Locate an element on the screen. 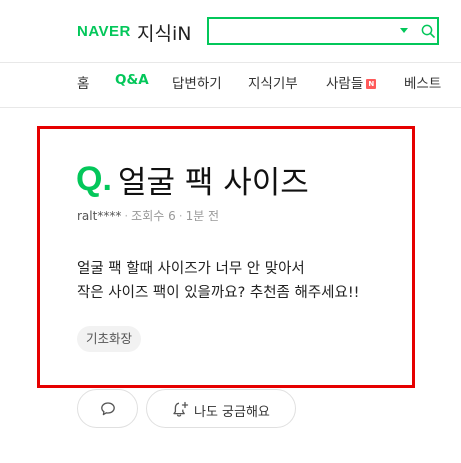  curious-button: 나도 궁금해요 is located at coordinates (221, 408).